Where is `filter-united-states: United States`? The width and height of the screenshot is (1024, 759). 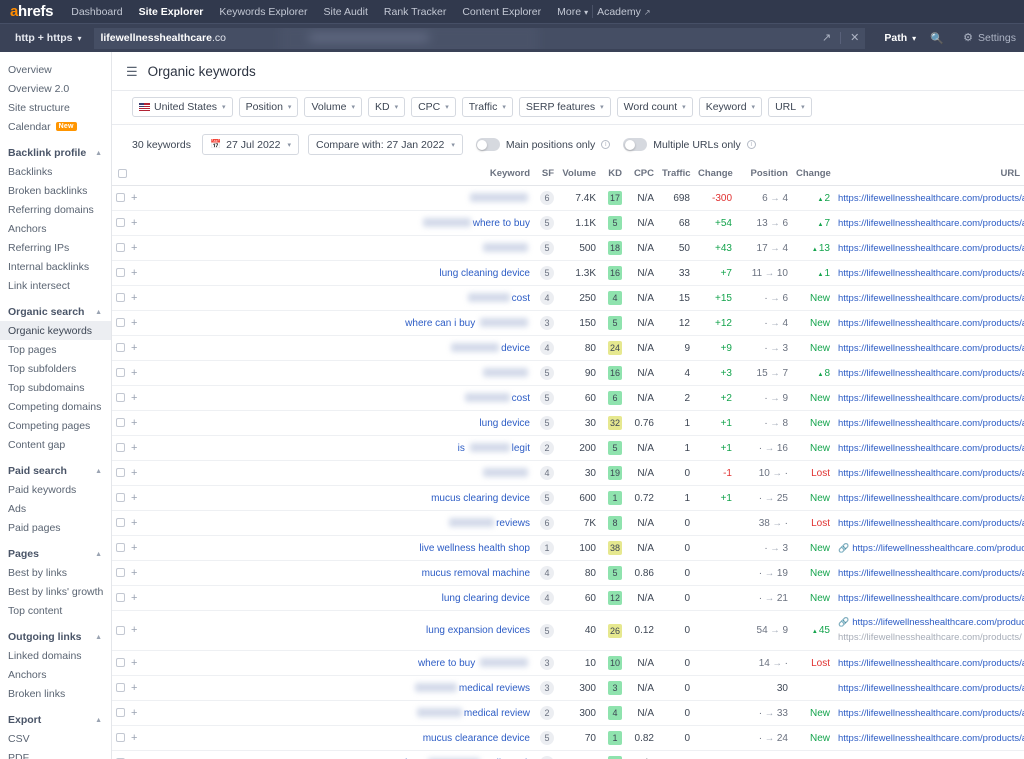
filter-united-states: United States is located at coordinates (182, 107).